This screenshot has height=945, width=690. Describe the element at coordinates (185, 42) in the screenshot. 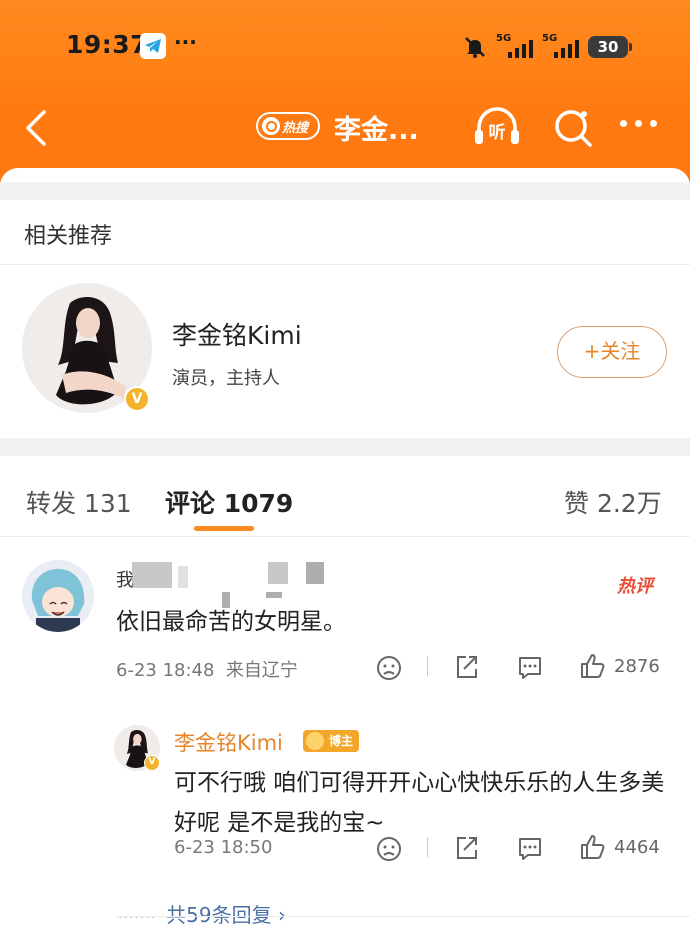

I see `status-more-dots: ···` at that location.